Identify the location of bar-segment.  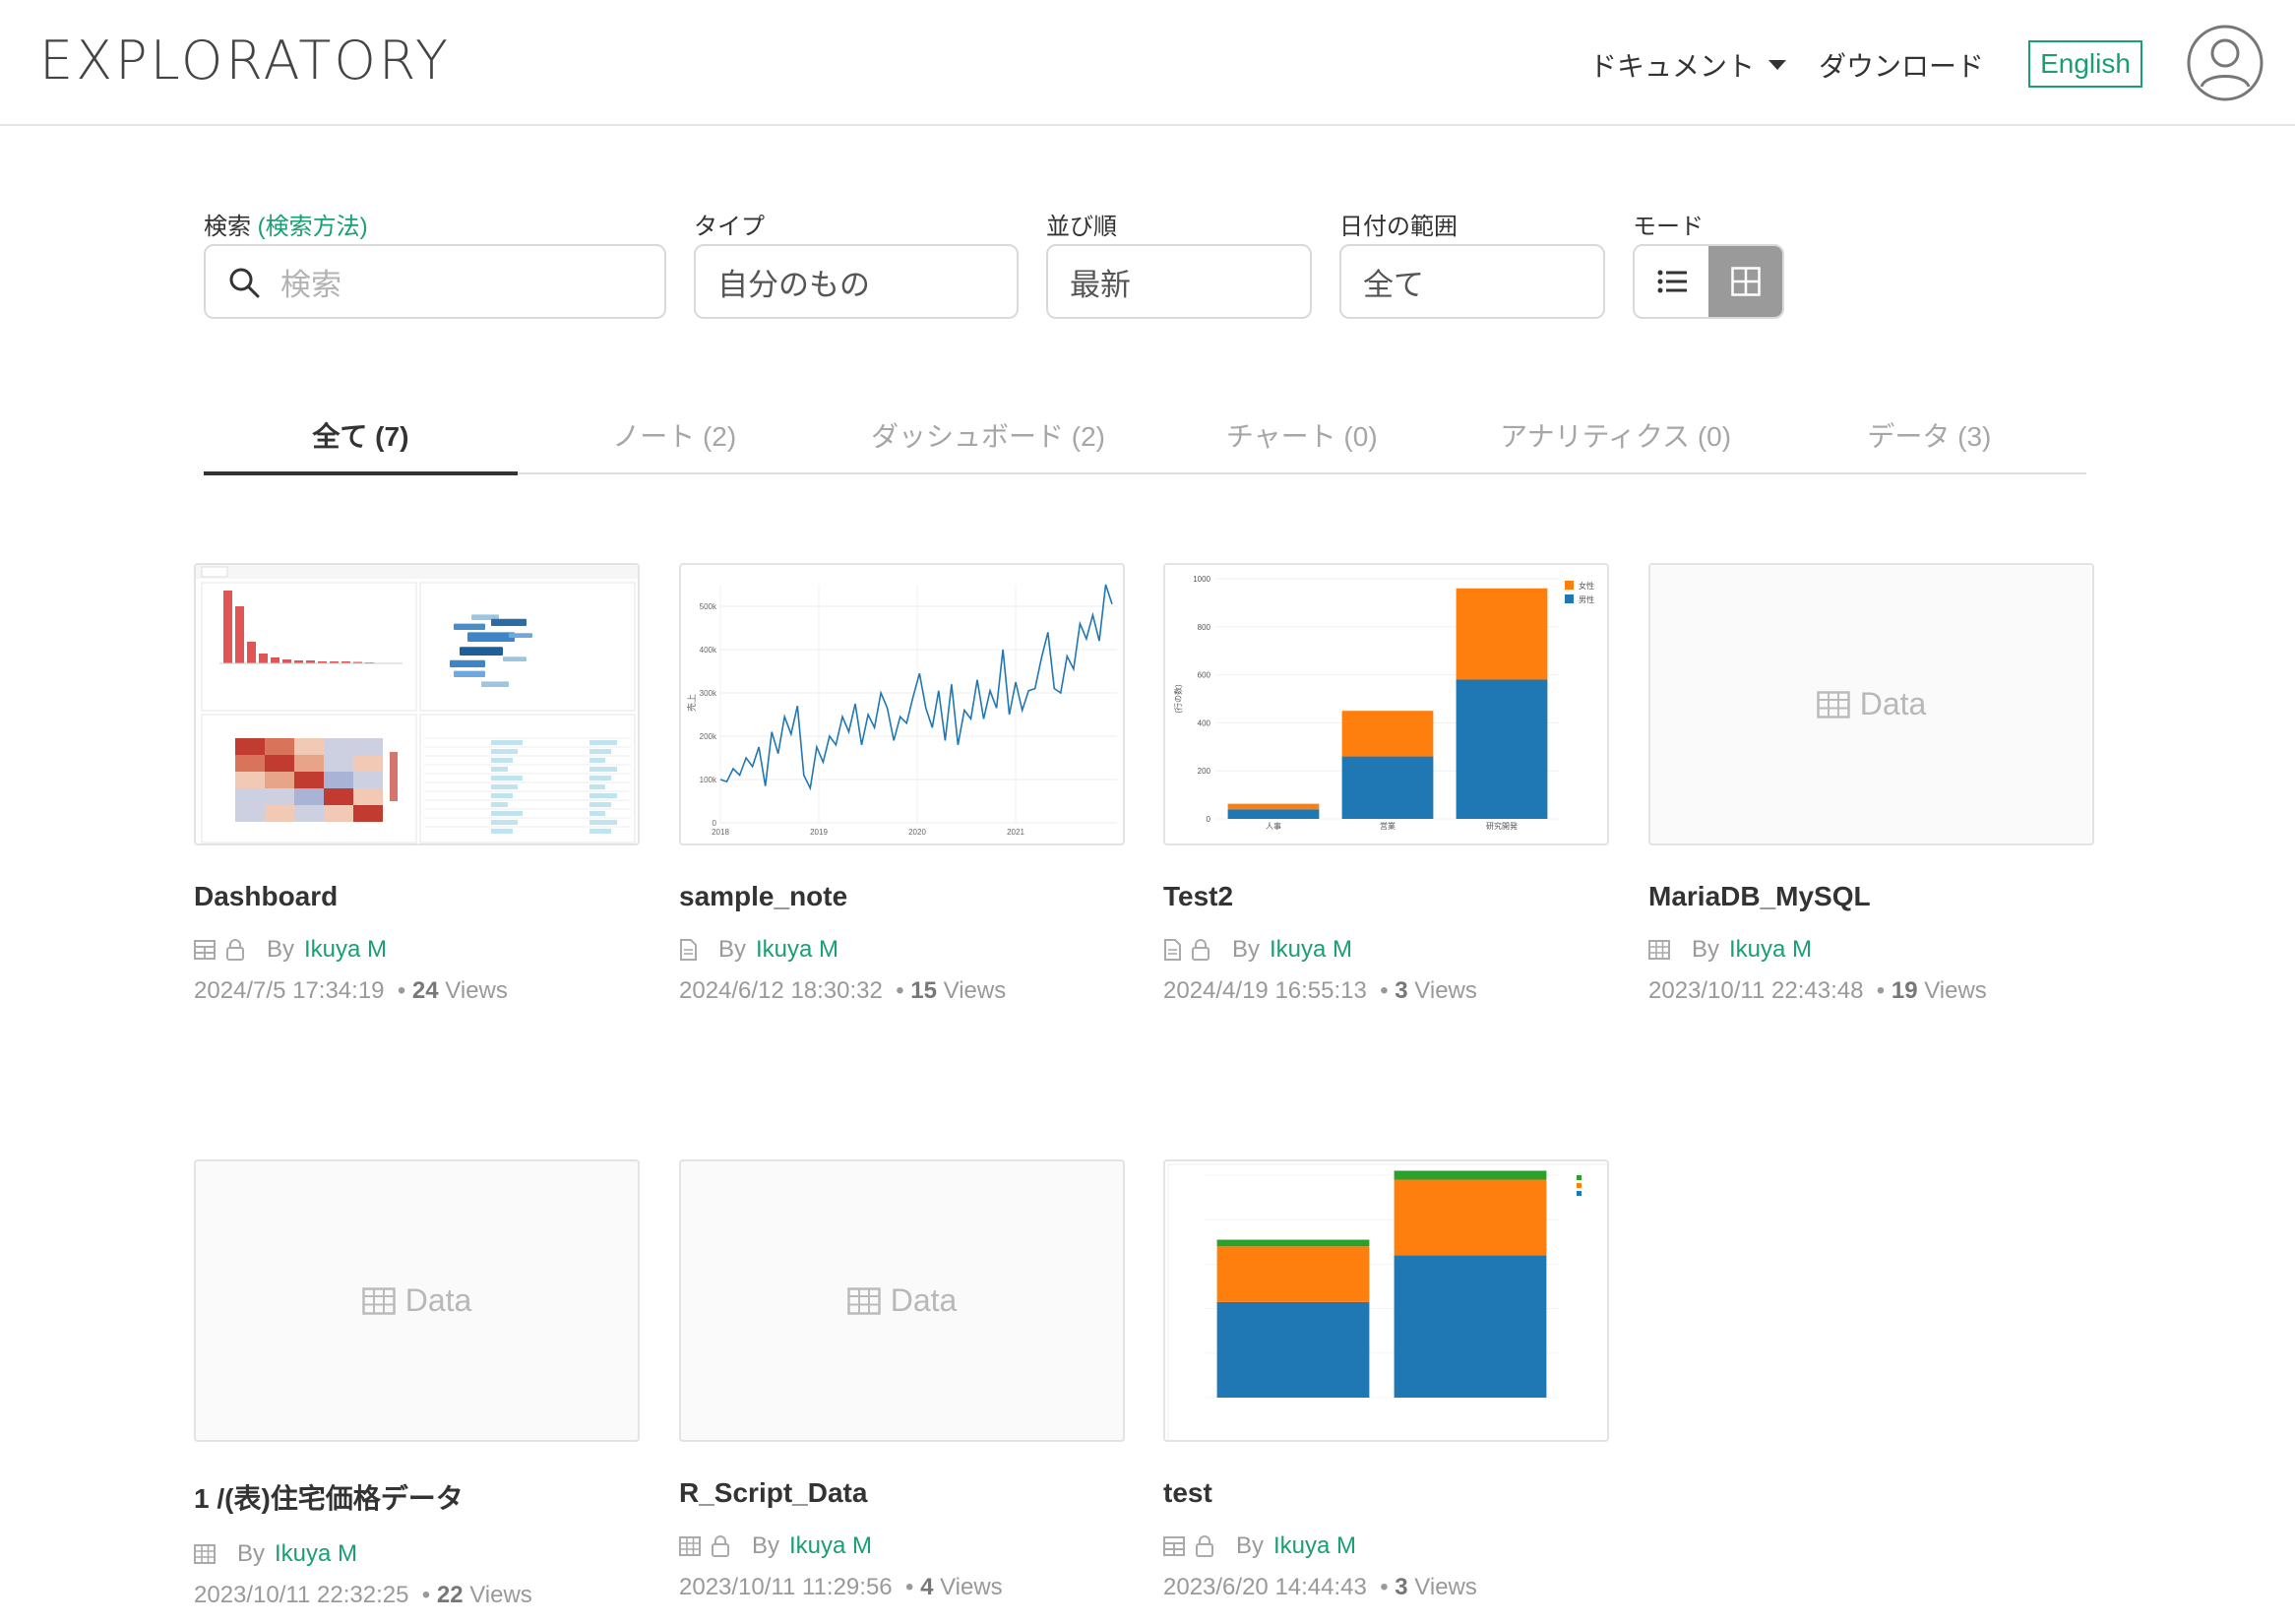
(1273, 806).